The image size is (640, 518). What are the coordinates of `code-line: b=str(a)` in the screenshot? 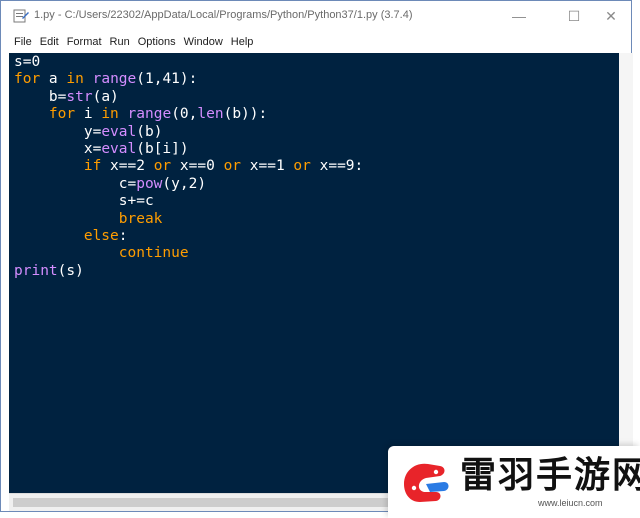 It's located at (188, 97).